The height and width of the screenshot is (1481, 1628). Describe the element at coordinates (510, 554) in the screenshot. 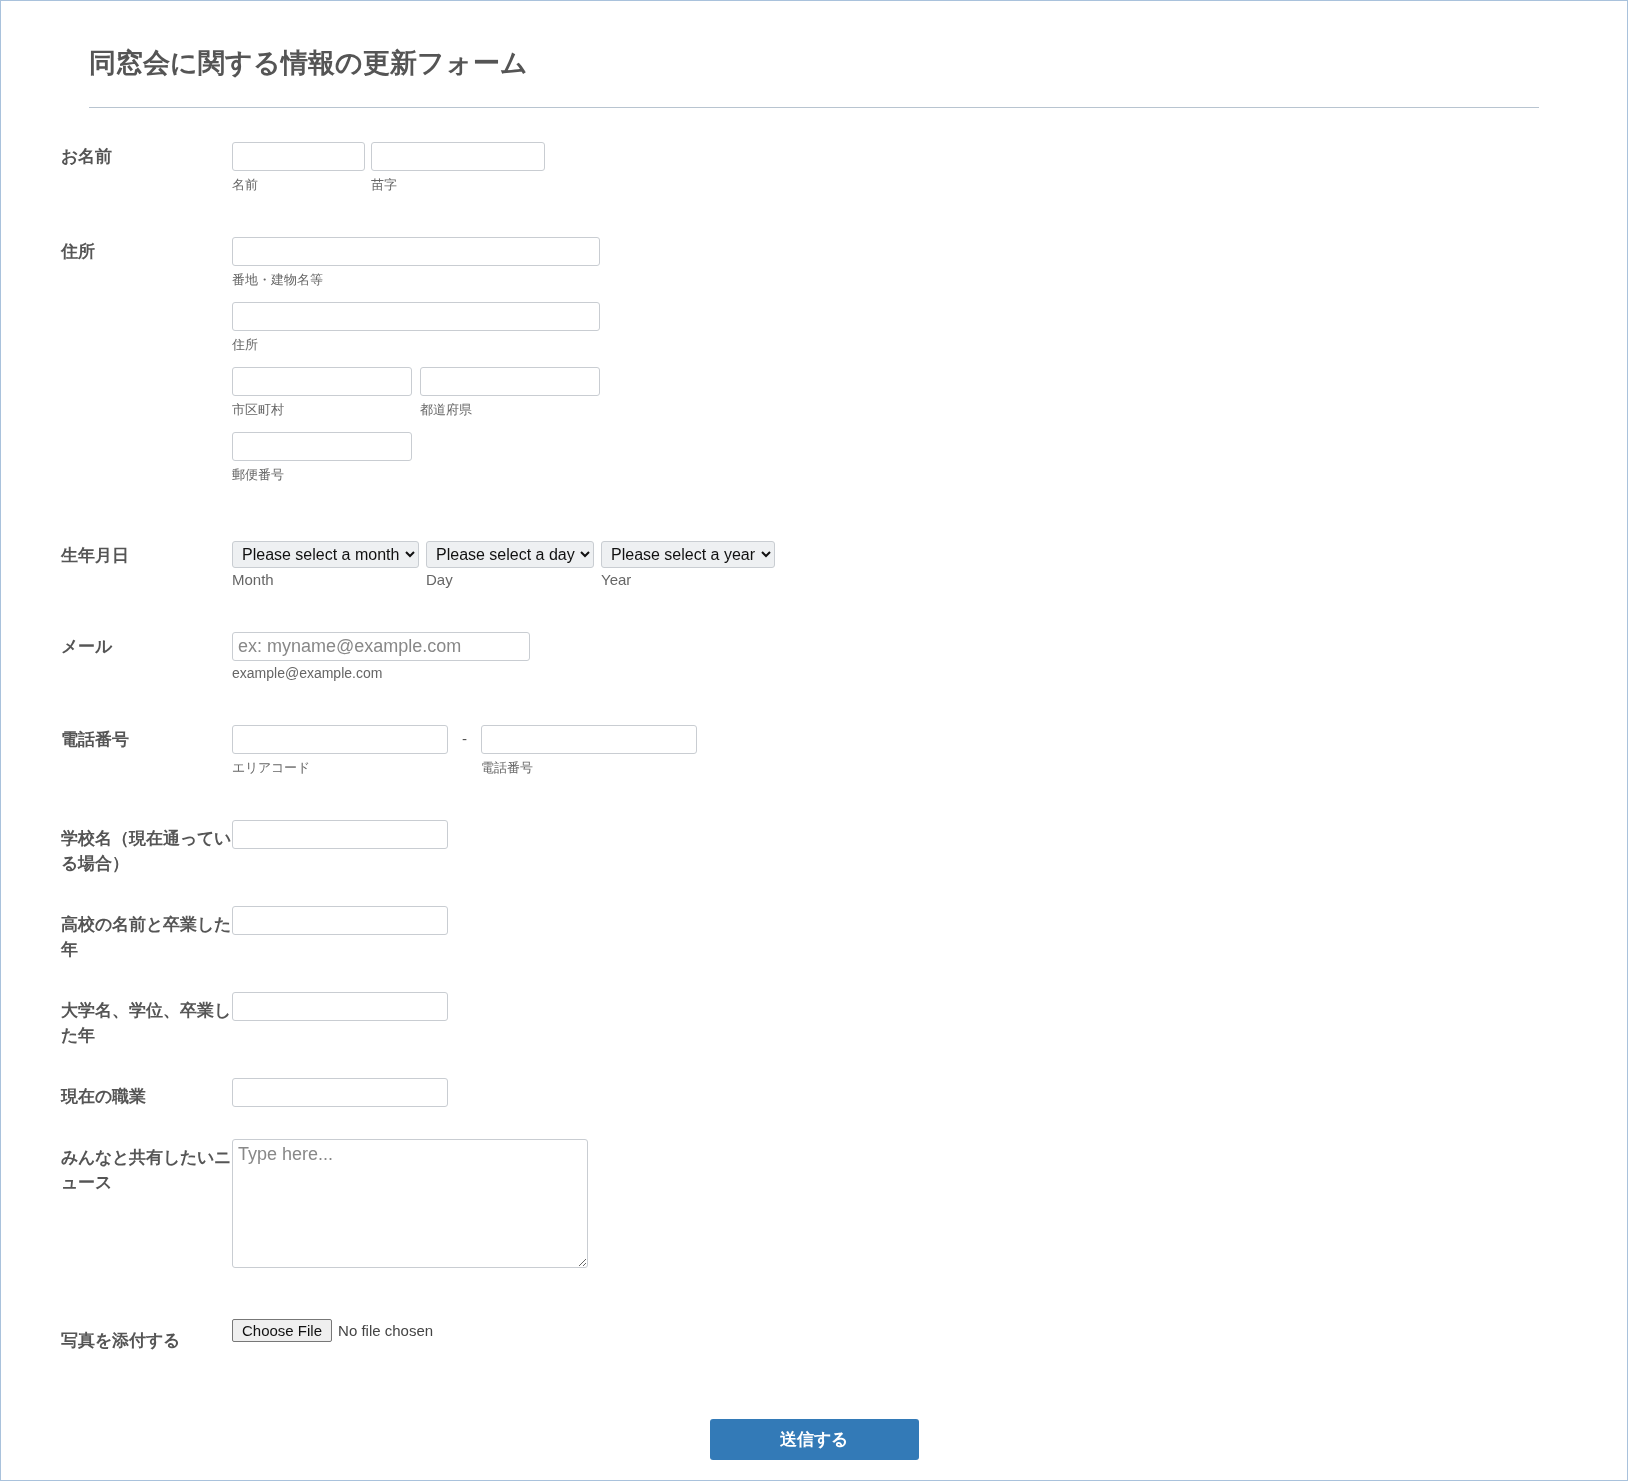

I see `date-select: Please select a day` at that location.